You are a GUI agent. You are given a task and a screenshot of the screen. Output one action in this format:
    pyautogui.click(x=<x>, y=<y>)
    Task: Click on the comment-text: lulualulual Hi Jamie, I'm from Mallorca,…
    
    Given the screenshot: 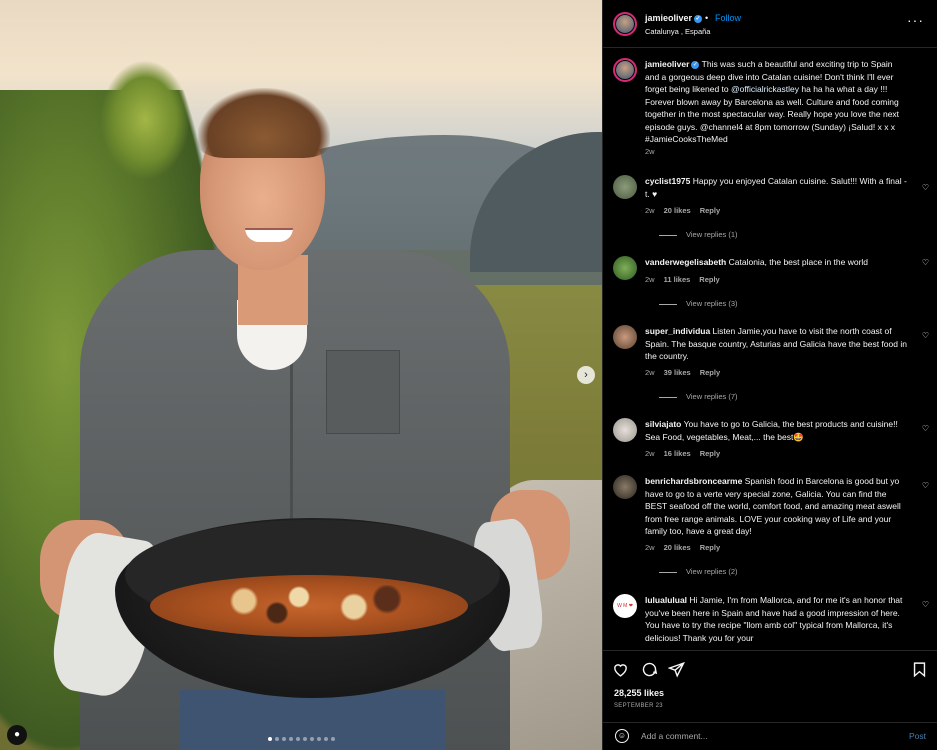 What is the action you would take?
    pyautogui.click(x=774, y=619)
    